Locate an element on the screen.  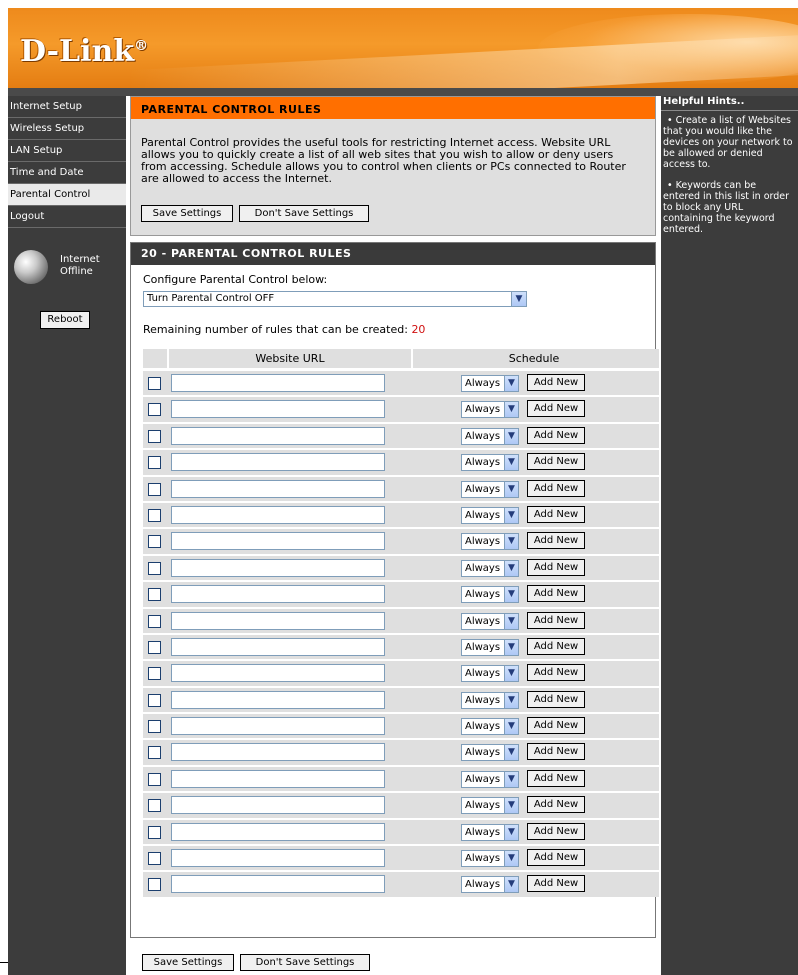
sidebar-item-time-and-date: Time and Date is located at coordinates (67, 173).